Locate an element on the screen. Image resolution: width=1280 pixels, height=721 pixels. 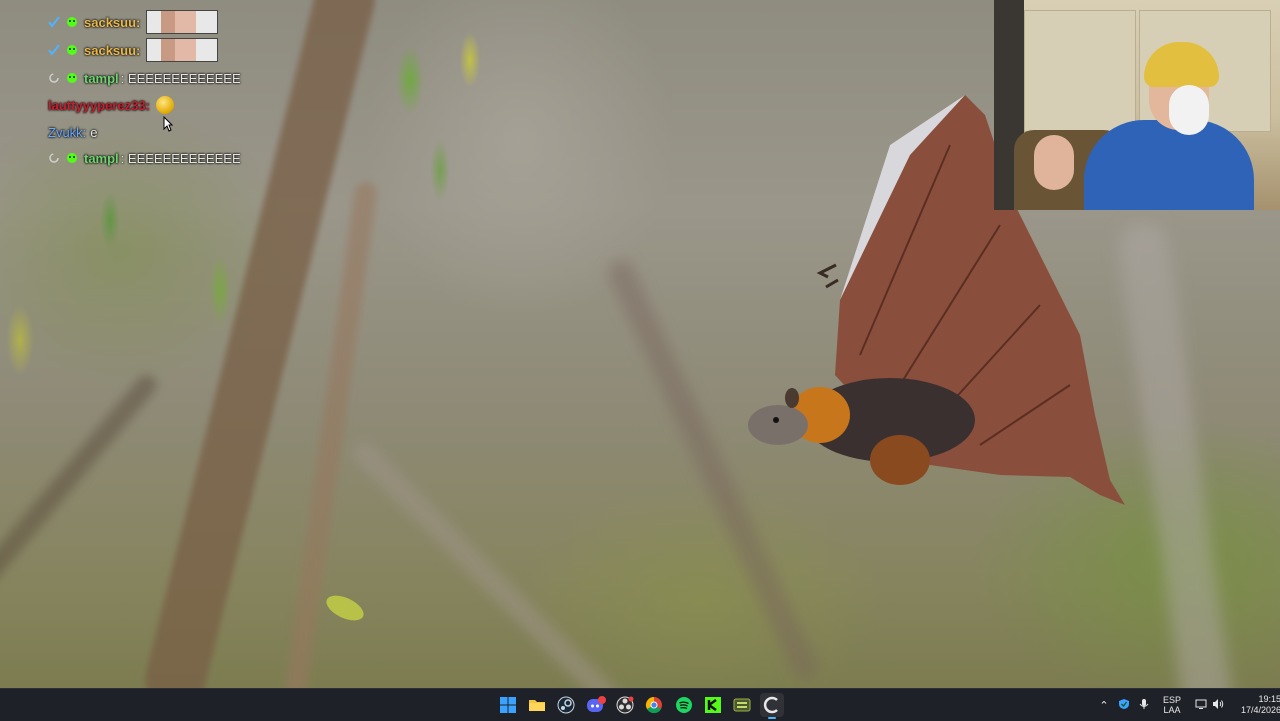
clock-time: 19:15 is located at coordinates (1269, 699).